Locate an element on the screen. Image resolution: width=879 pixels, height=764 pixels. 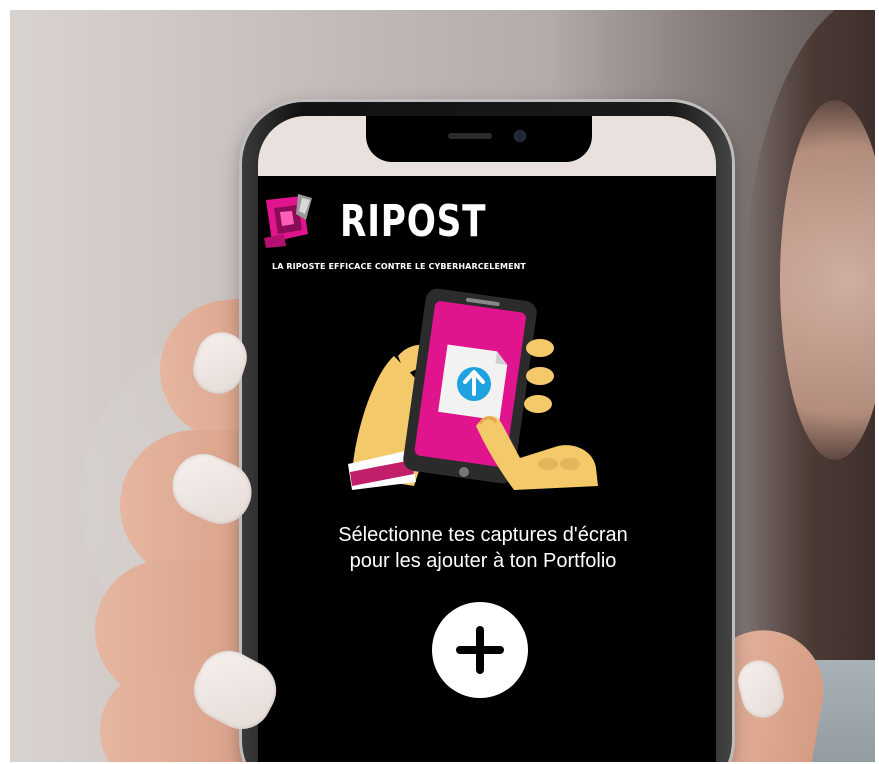
phone-notch is located at coordinates (479, 139).